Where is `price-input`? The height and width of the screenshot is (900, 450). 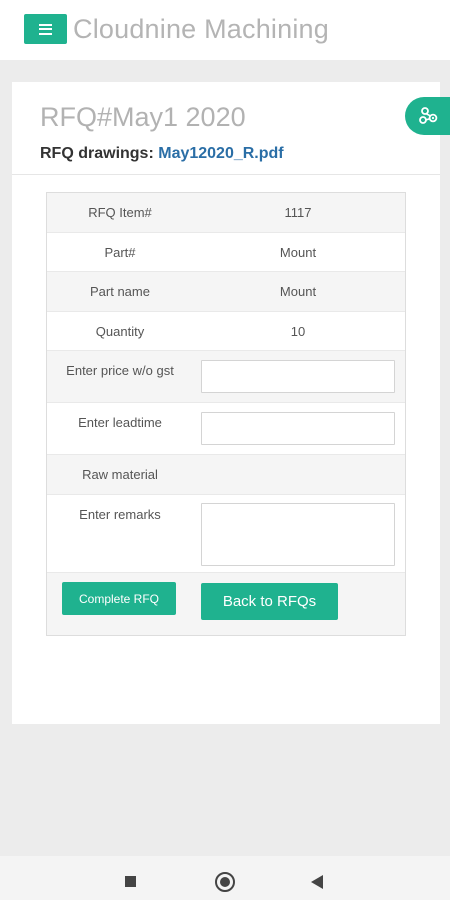
price-input is located at coordinates (298, 376).